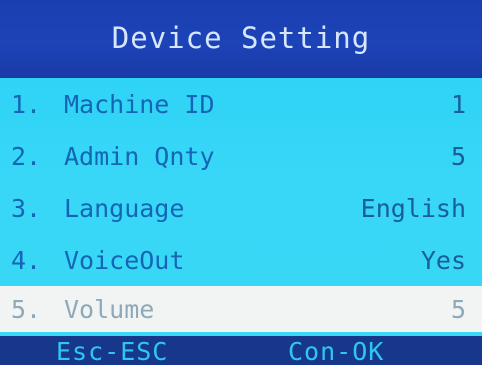  What do you see at coordinates (241, 309) in the screenshot?
I see `menu-item-volume: 5. Volume 5` at bounding box center [241, 309].